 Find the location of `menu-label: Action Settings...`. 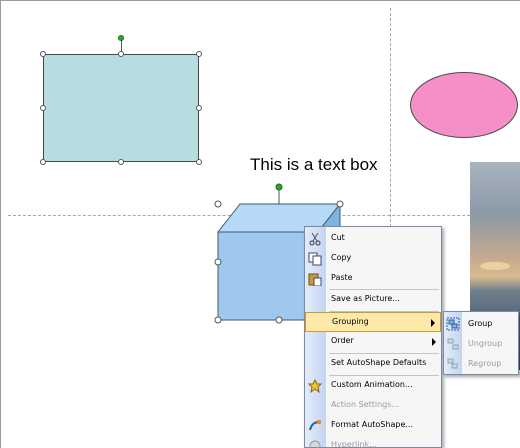

menu-label: Action Settings... is located at coordinates (365, 404).